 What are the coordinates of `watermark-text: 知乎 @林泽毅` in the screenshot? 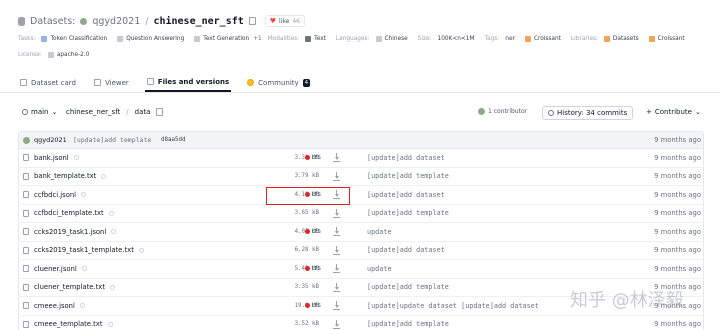 It's located at (627, 300).